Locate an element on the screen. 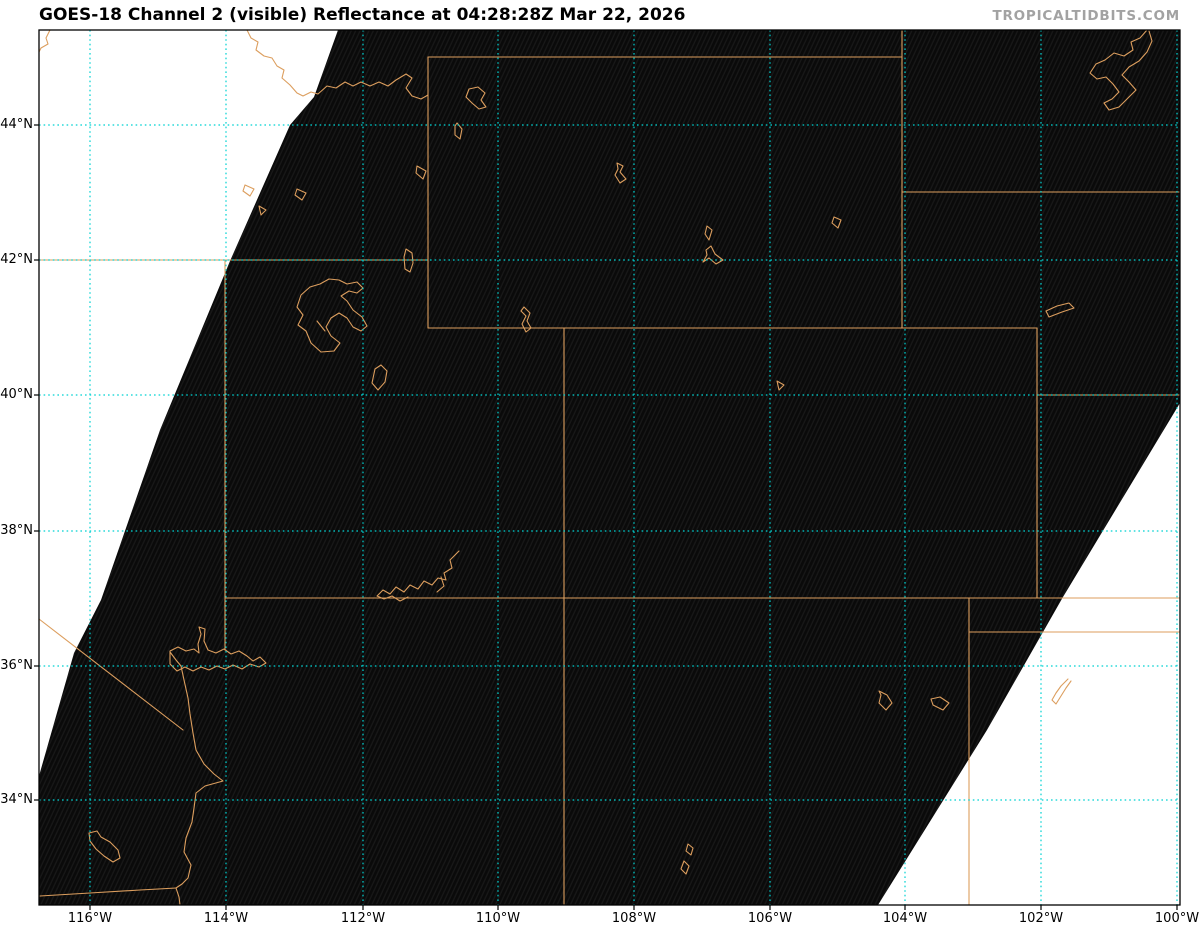  x-tick-label: 104°W is located at coordinates (905, 918).